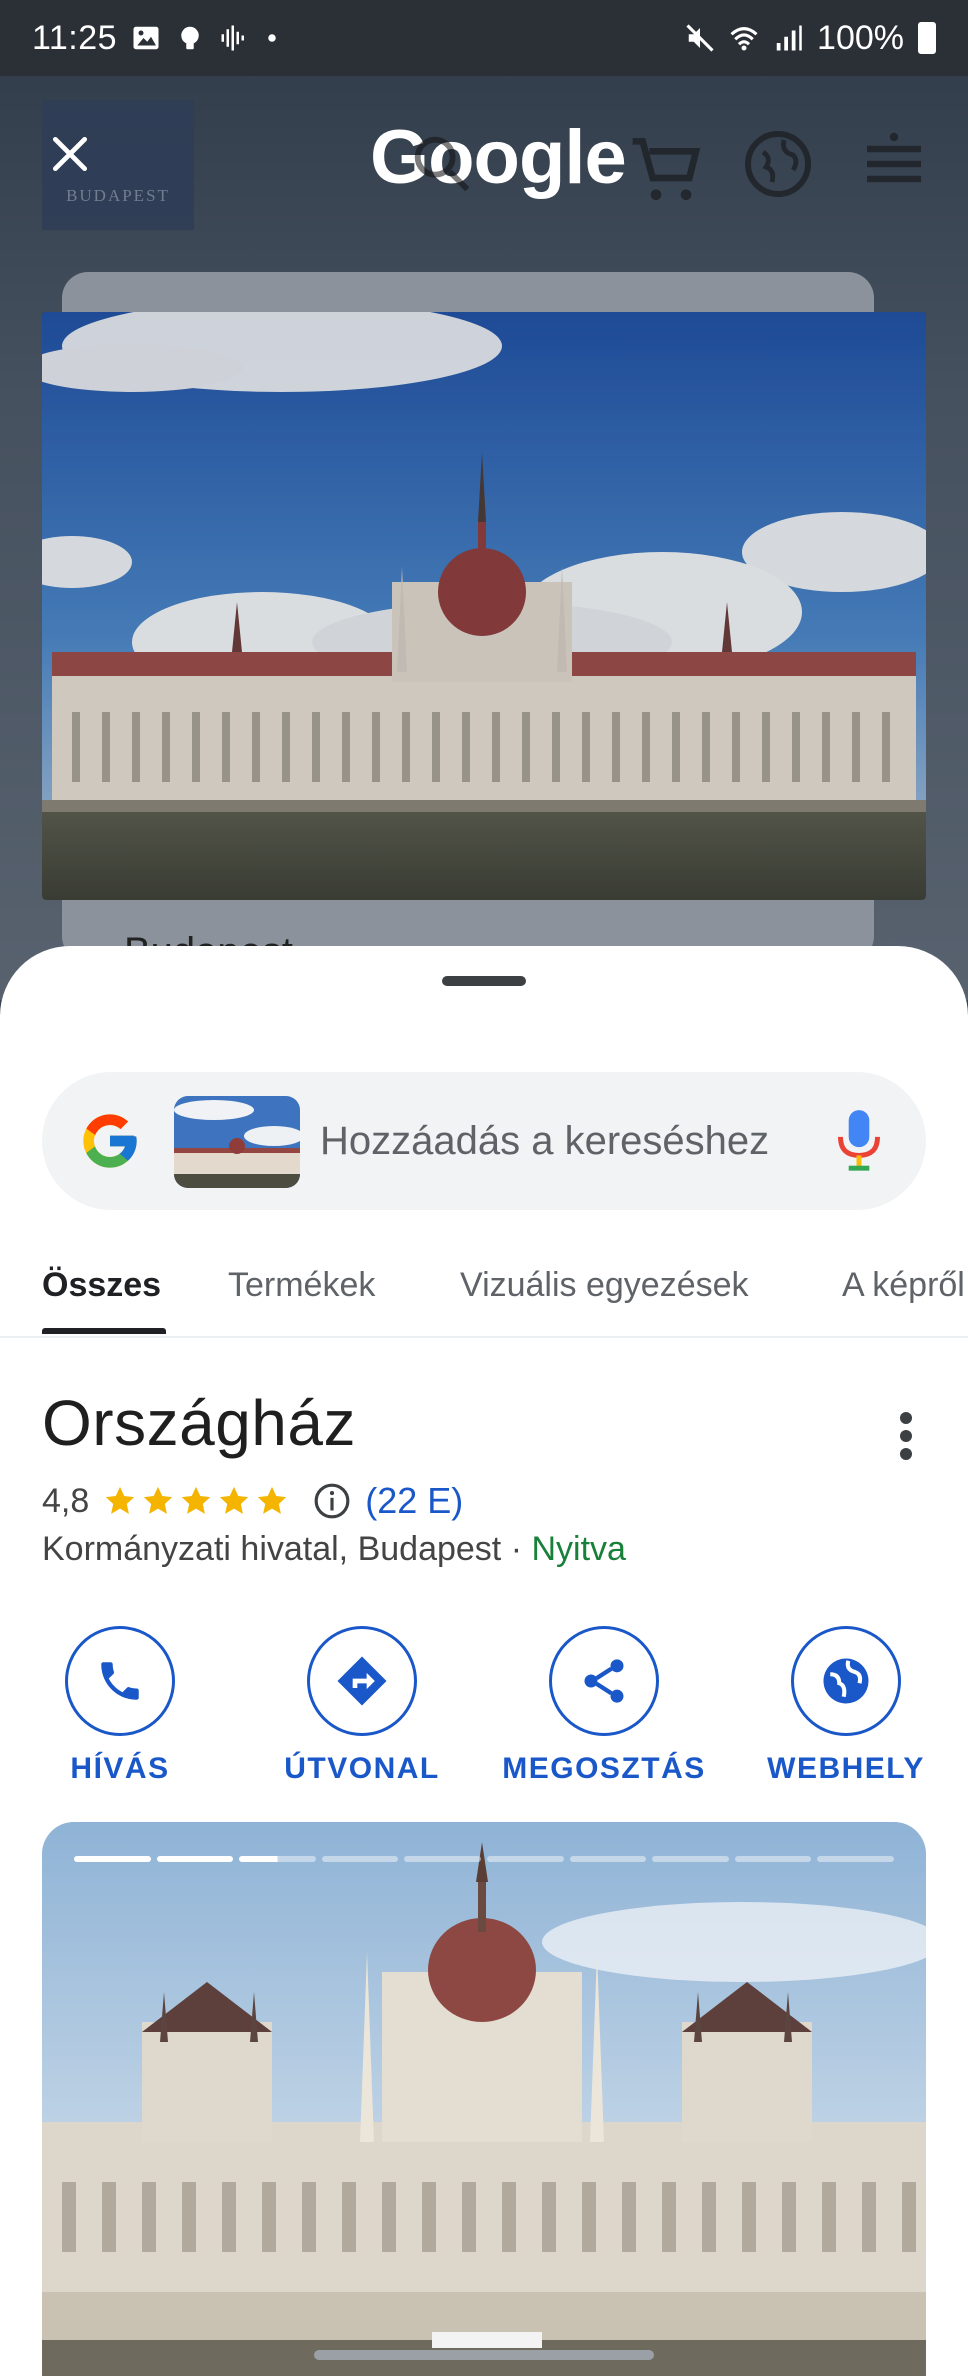  Describe the element at coordinates (272, 1549) in the screenshot. I see `place-category: Kormányzati hivatal, Budapest` at that location.